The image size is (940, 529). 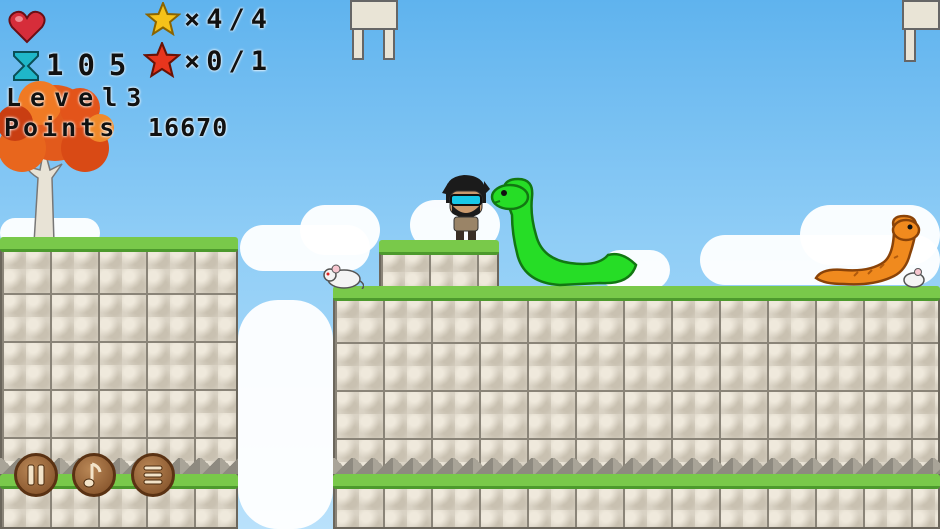 I want to click on pause-button, so click(x=36, y=475).